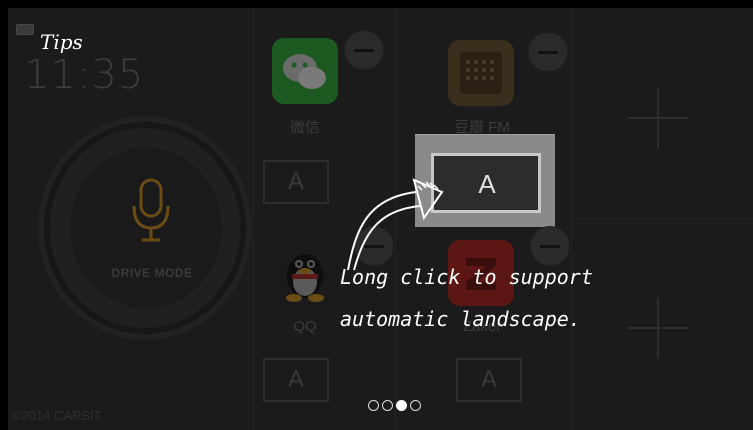 Image resolution: width=753 pixels, height=430 pixels. What do you see at coordinates (25, 29) in the screenshot?
I see `battery-icon` at bounding box center [25, 29].